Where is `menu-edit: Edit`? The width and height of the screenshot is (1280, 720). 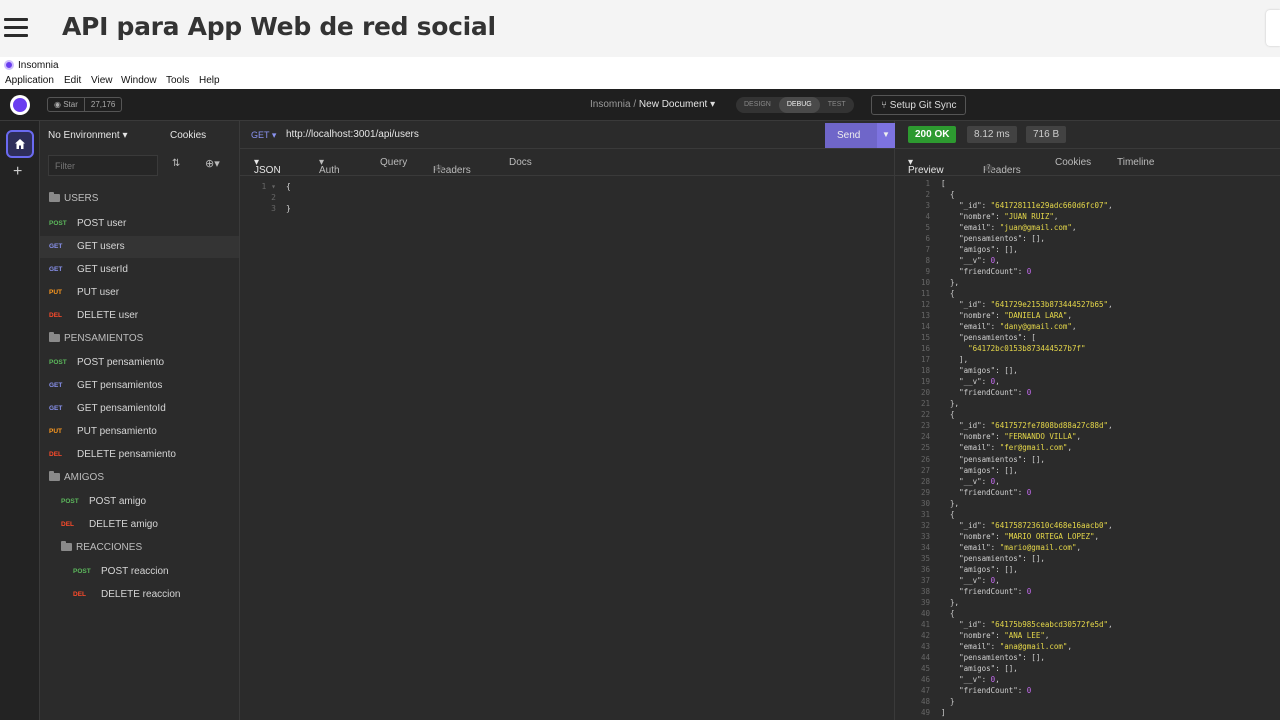 menu-edit: Edit is located at coordinates (72, 80).